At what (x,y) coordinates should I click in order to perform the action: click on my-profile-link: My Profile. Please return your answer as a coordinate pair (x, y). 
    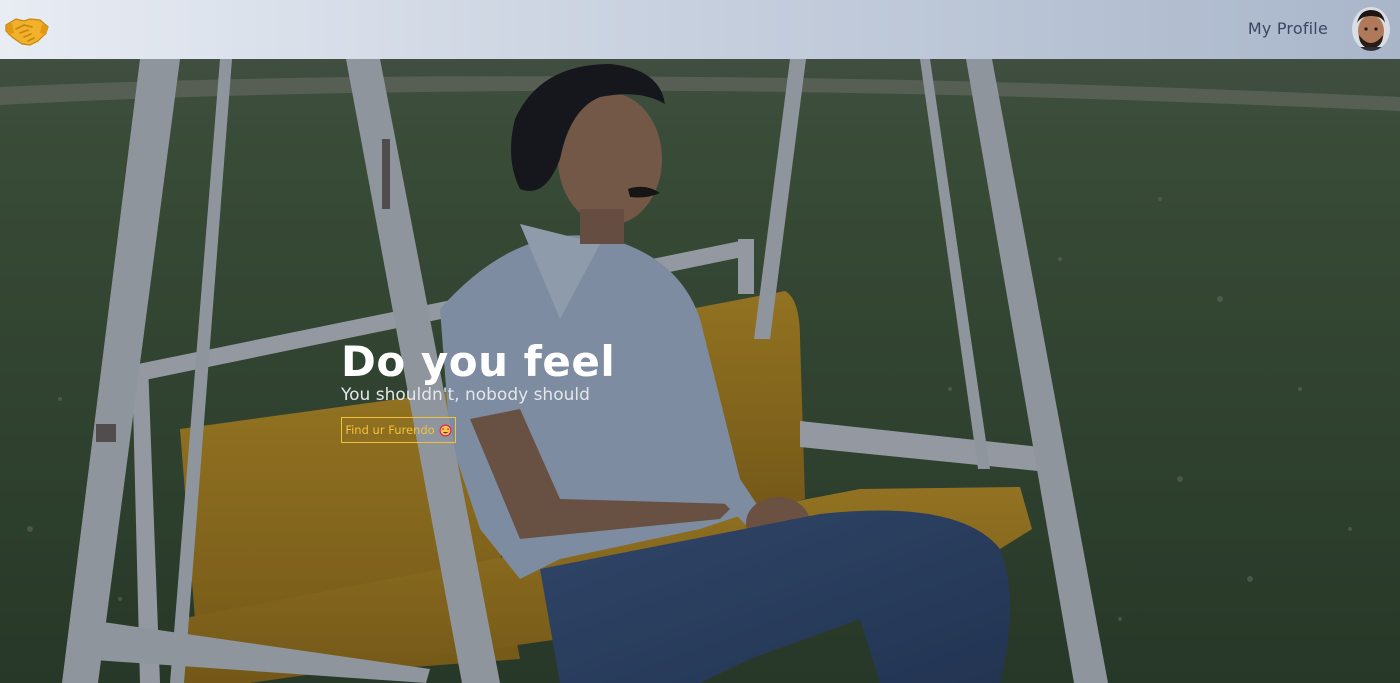
    Looking at the image, I should click on (1288, 28).